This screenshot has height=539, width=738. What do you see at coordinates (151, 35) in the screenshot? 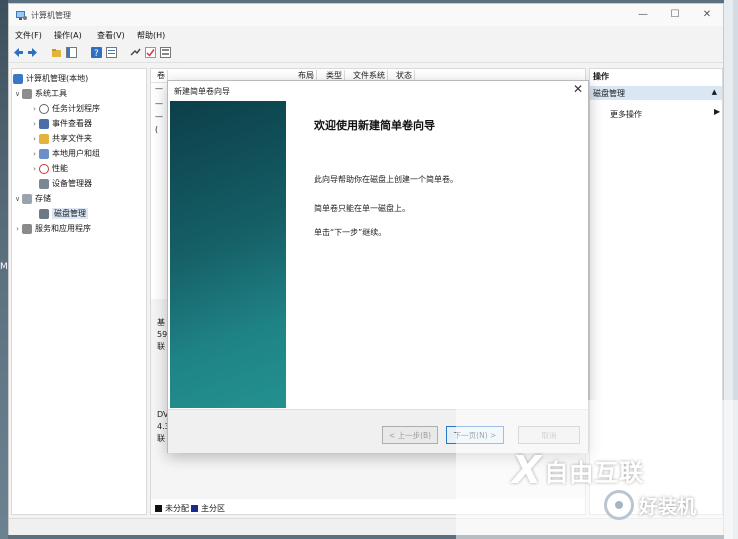
I see `menu-help: 帮助(H)` at bounding box center [151, 35].